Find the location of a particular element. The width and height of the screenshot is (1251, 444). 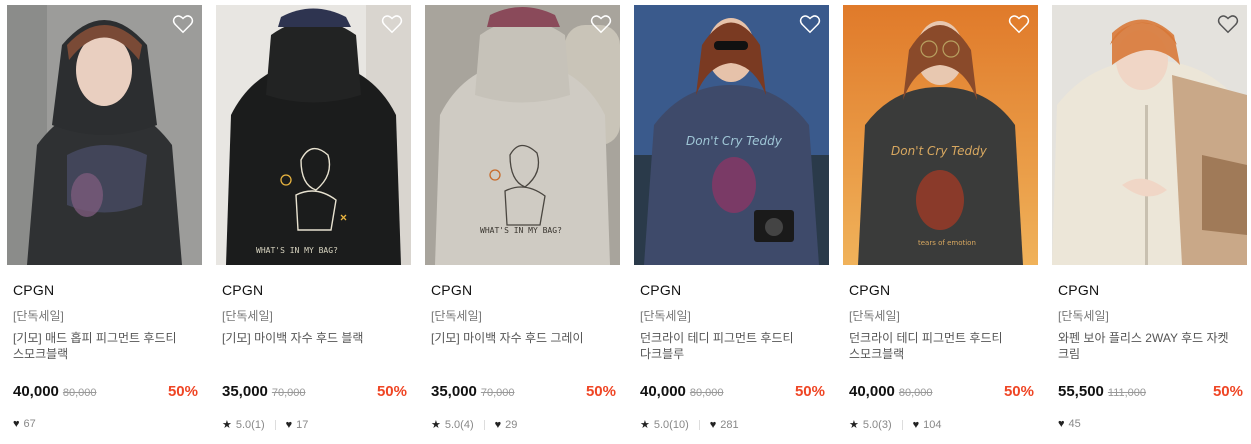

product-stats: ★ 5.0(10) ♥ 281 is located at coordinates (689, 425).